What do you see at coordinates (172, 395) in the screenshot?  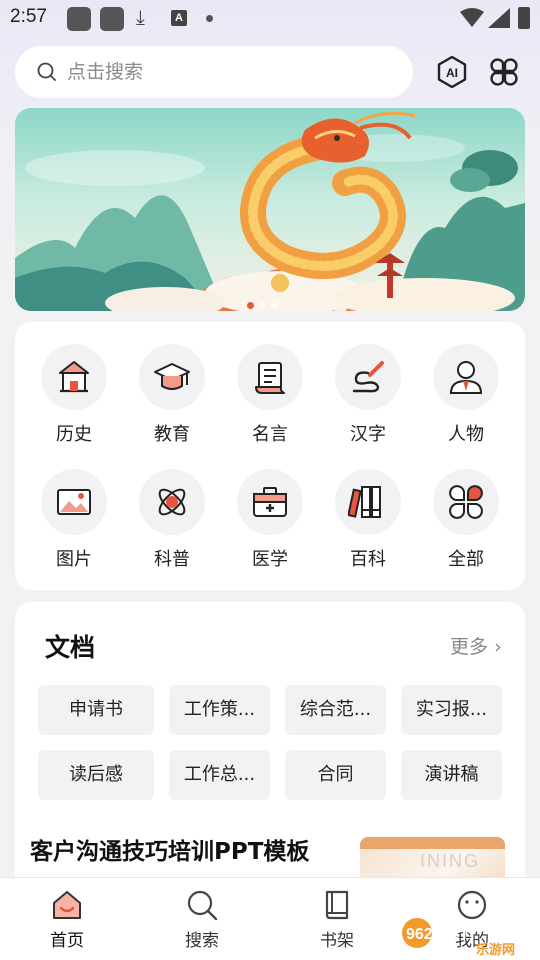 I see `category-education: 教育` at bounding box center [172, 395].